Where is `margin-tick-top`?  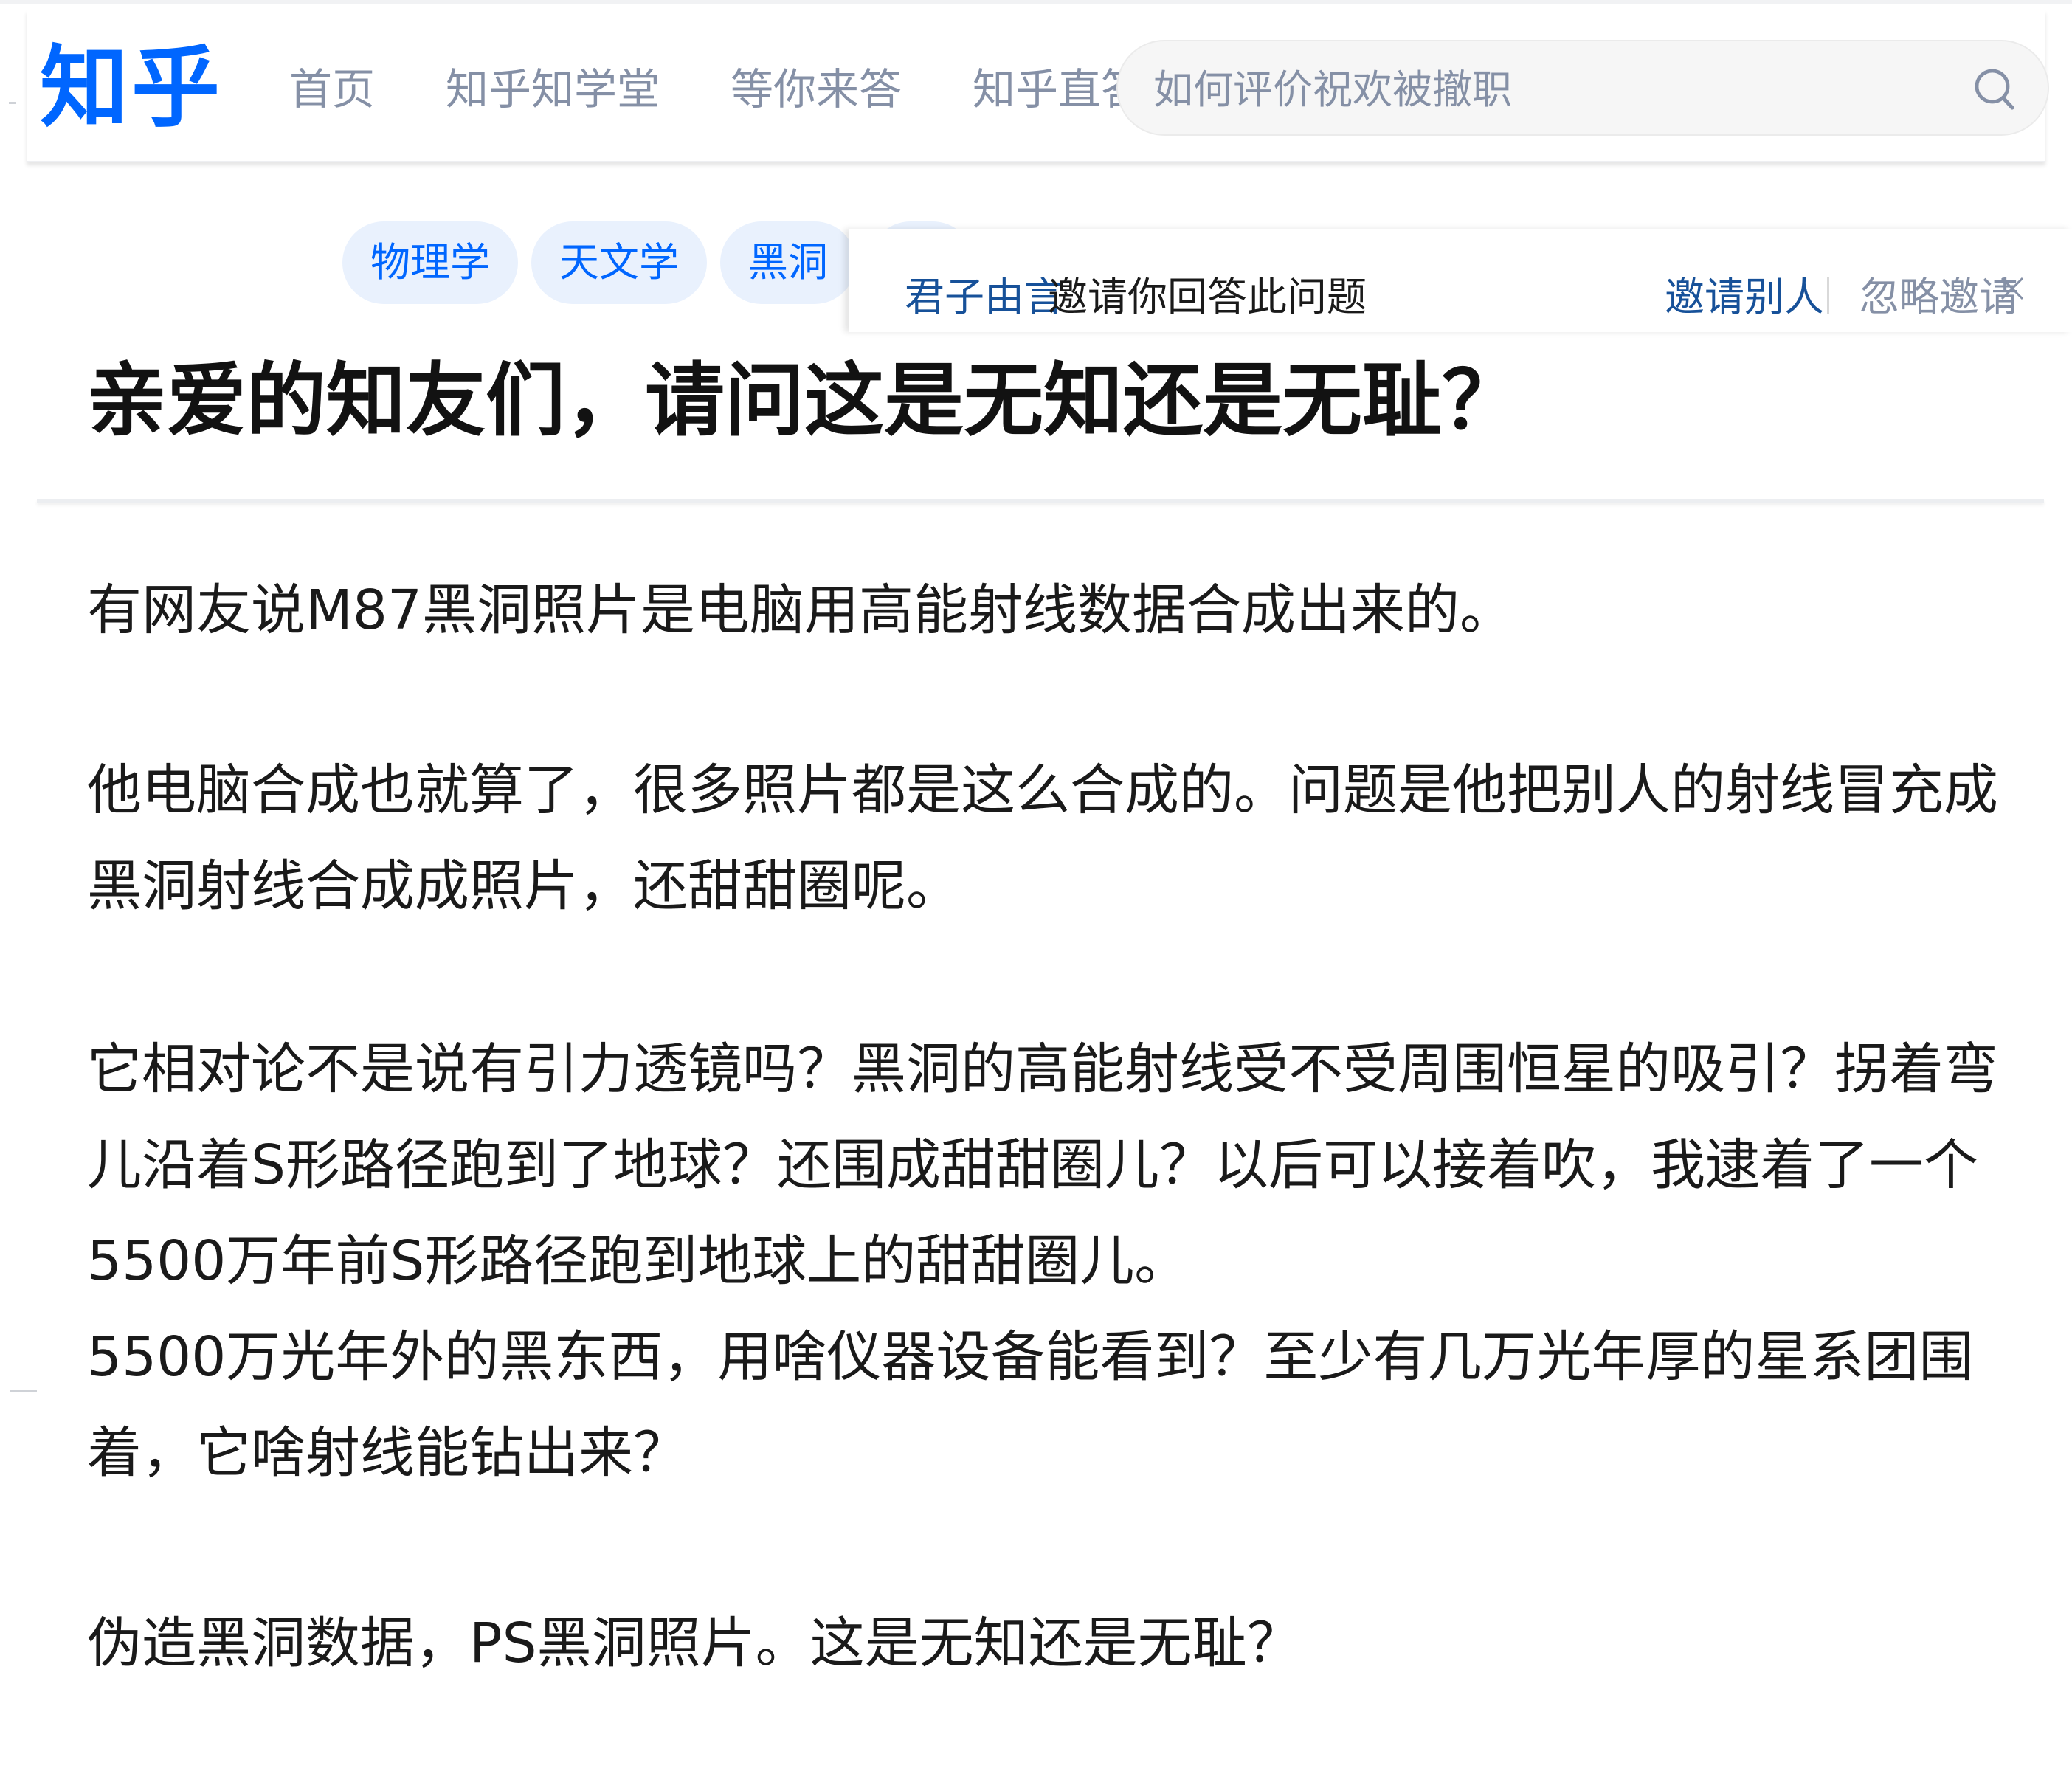 margin-tick-top is located at coordinates (12, 103).